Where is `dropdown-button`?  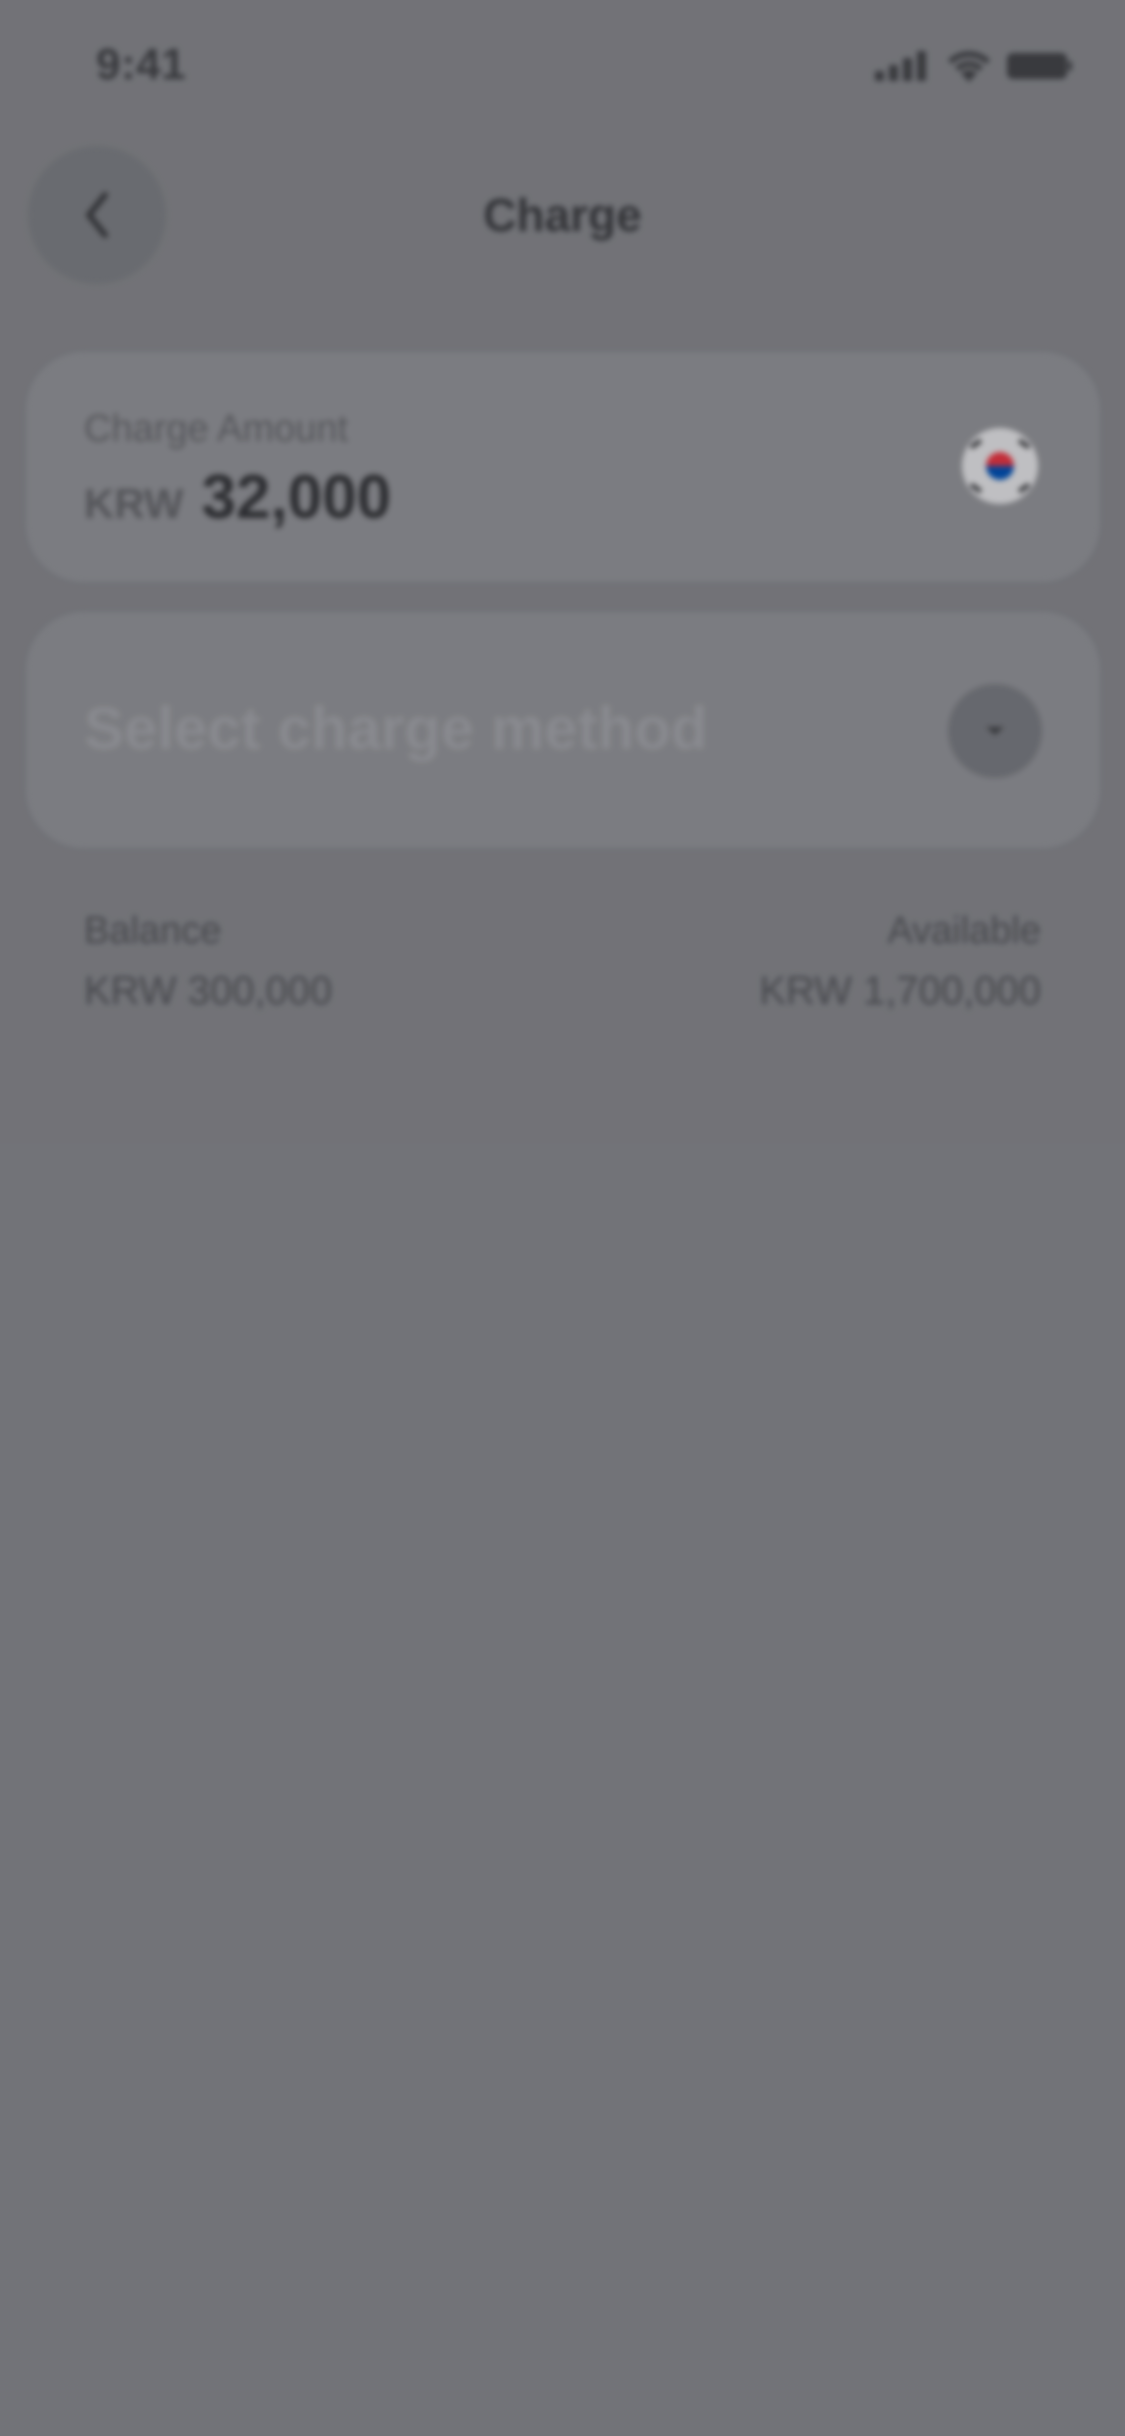 dropdown-button is located at coordinates (995, 731).